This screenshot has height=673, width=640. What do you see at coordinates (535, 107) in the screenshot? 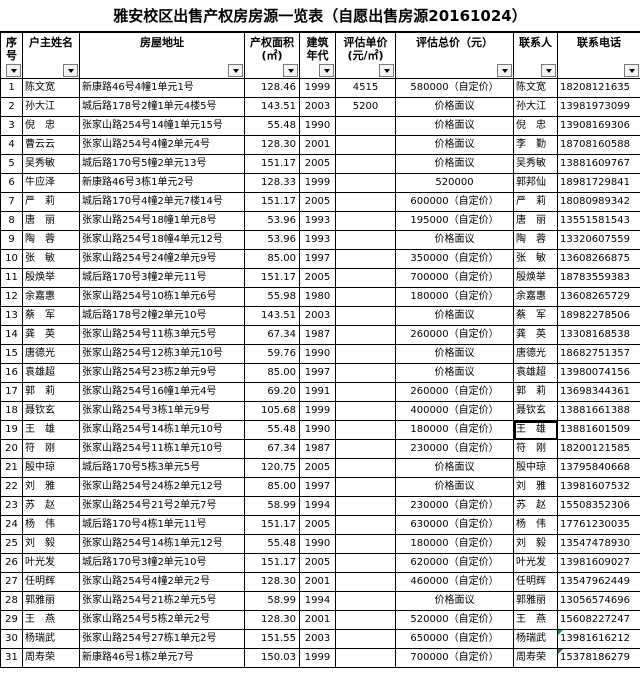
I see `cell-contact: 孙大江` at bounding box center [535, 107].